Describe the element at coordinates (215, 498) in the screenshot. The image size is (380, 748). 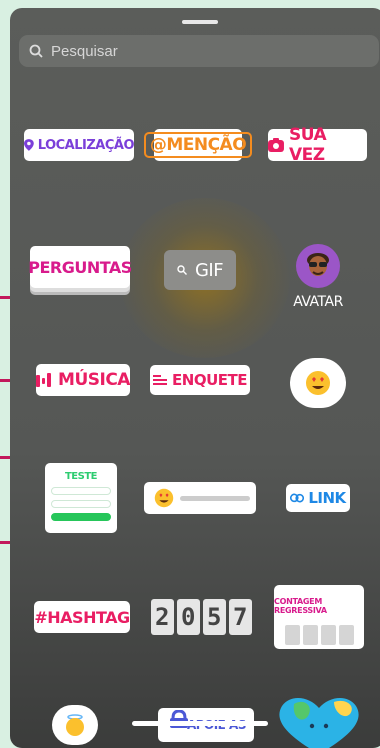
I see `slider-track` at that location.